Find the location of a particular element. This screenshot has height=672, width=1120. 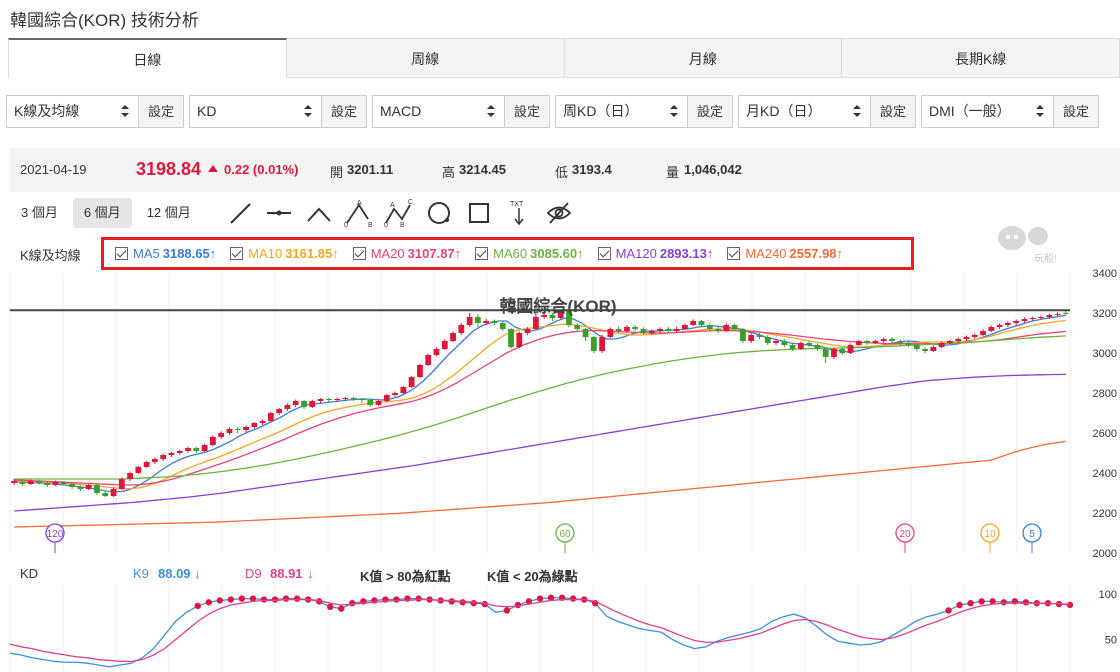

ma-item-ma60: MA60 3085.60 ↑ is located at coordinates (529, 253).